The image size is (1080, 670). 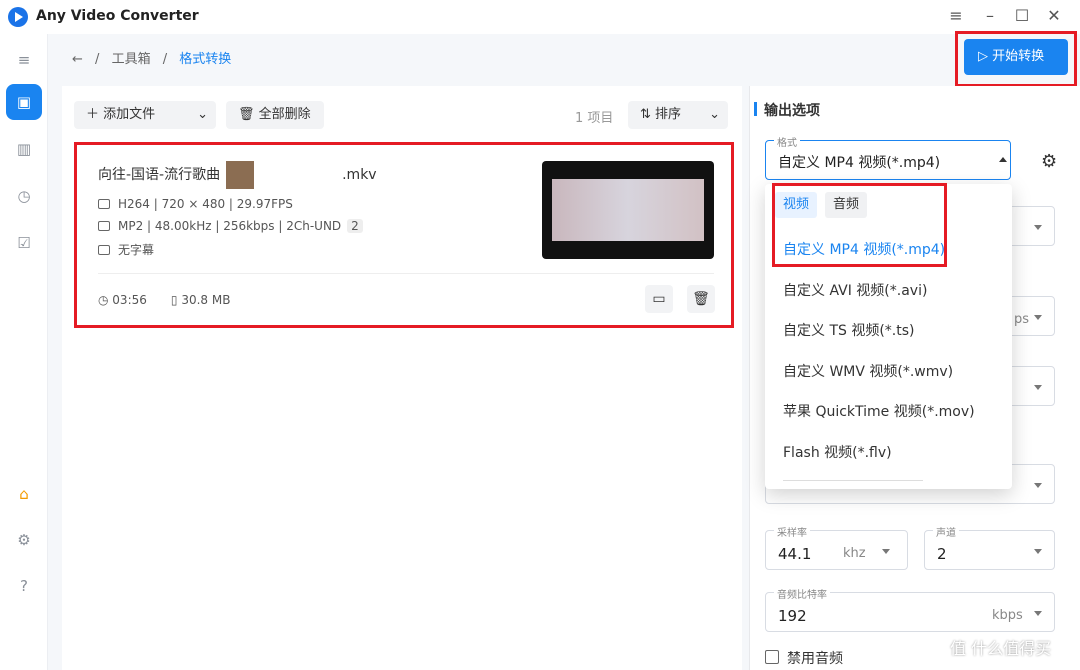 I want to click on sort-button: ⇅ 排序 ⌄, so click(x=678, y=115).